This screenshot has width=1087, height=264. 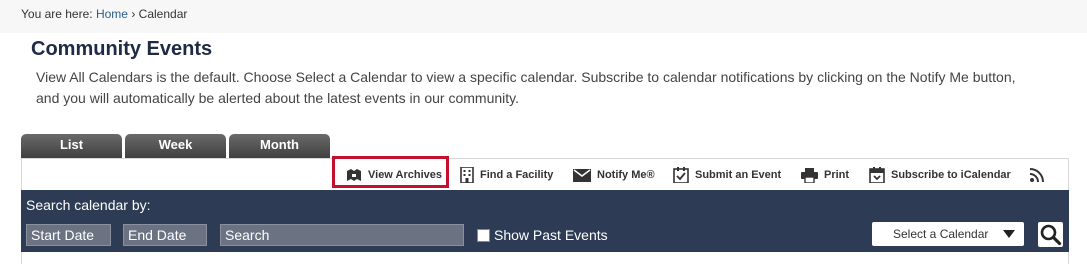 What do you see at coordinates (517, 175) in the screenshot?
I see `find-facility-label: Find a Facility` at bounding box center [517, 175].